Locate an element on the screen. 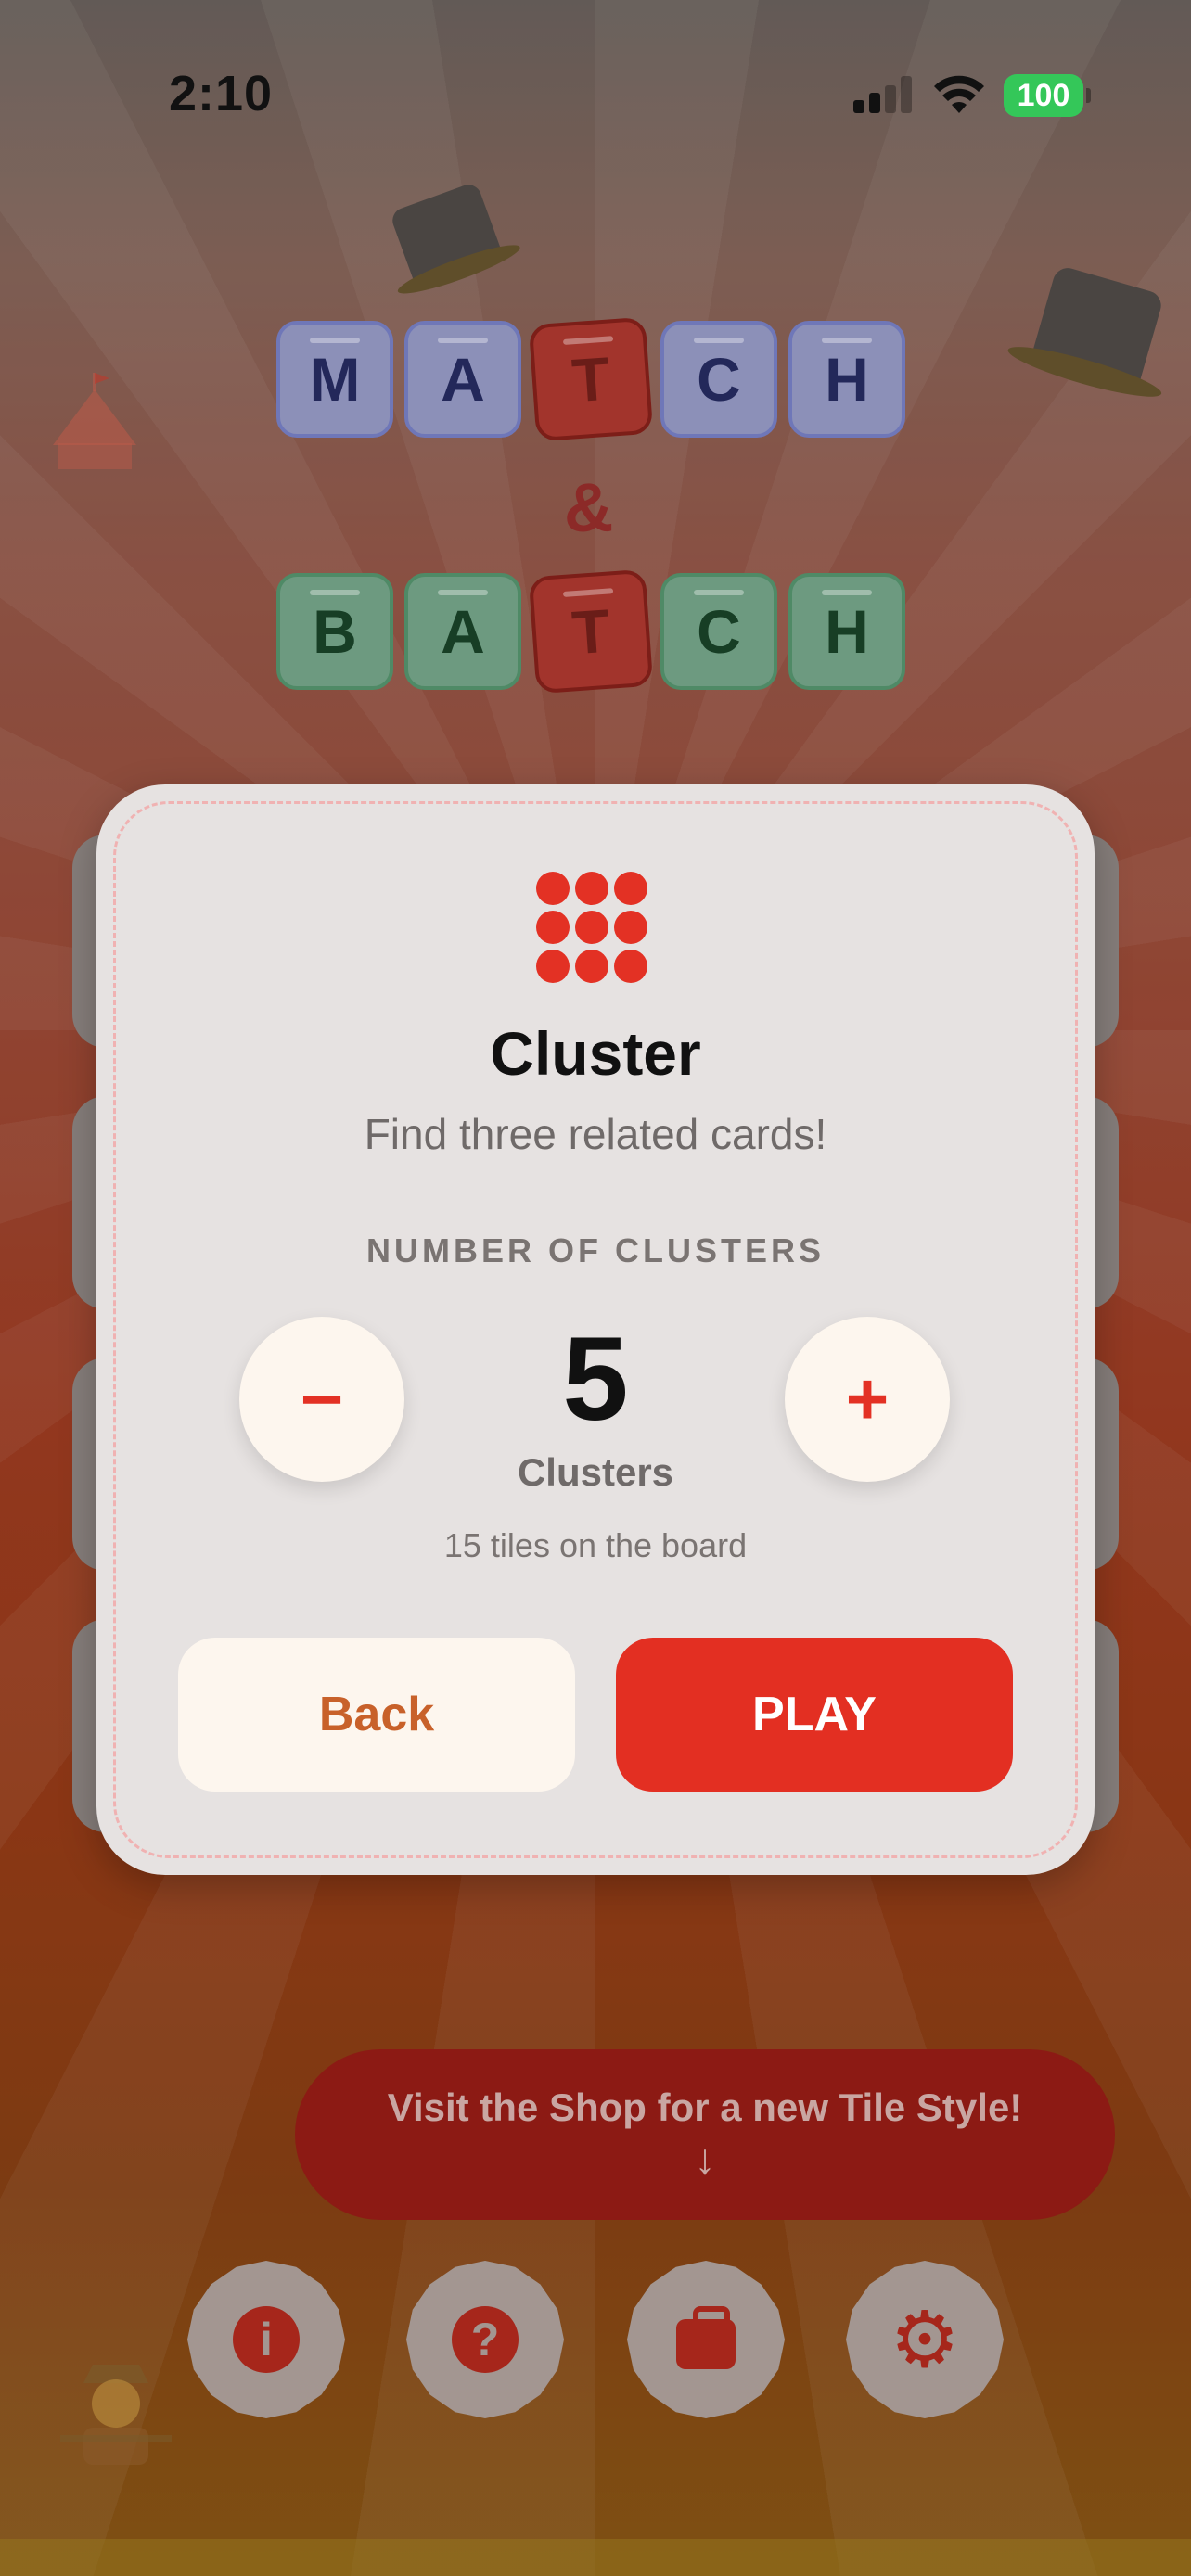 The height and width of the screenshot is (2576, 1191). scarecrow-icon is located at coordinates (116, 2415).